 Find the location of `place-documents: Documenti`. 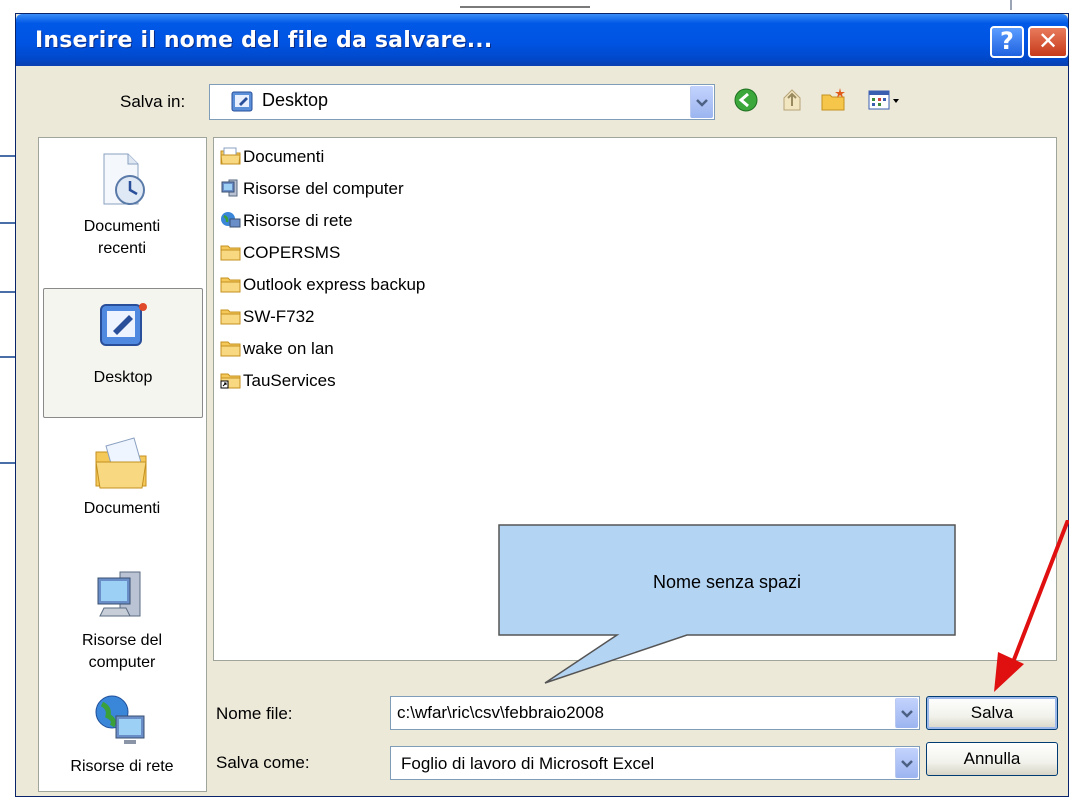

place-documents: Documenti is located at coordinates (122, 483).